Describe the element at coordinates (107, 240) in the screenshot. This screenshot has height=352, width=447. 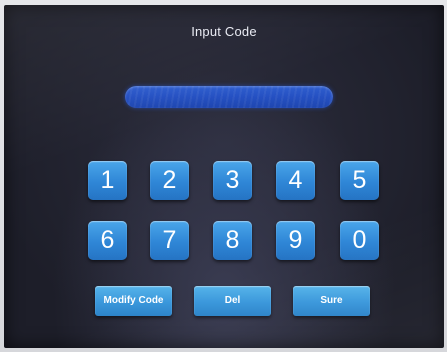
I see `key-6: 6` at that location.